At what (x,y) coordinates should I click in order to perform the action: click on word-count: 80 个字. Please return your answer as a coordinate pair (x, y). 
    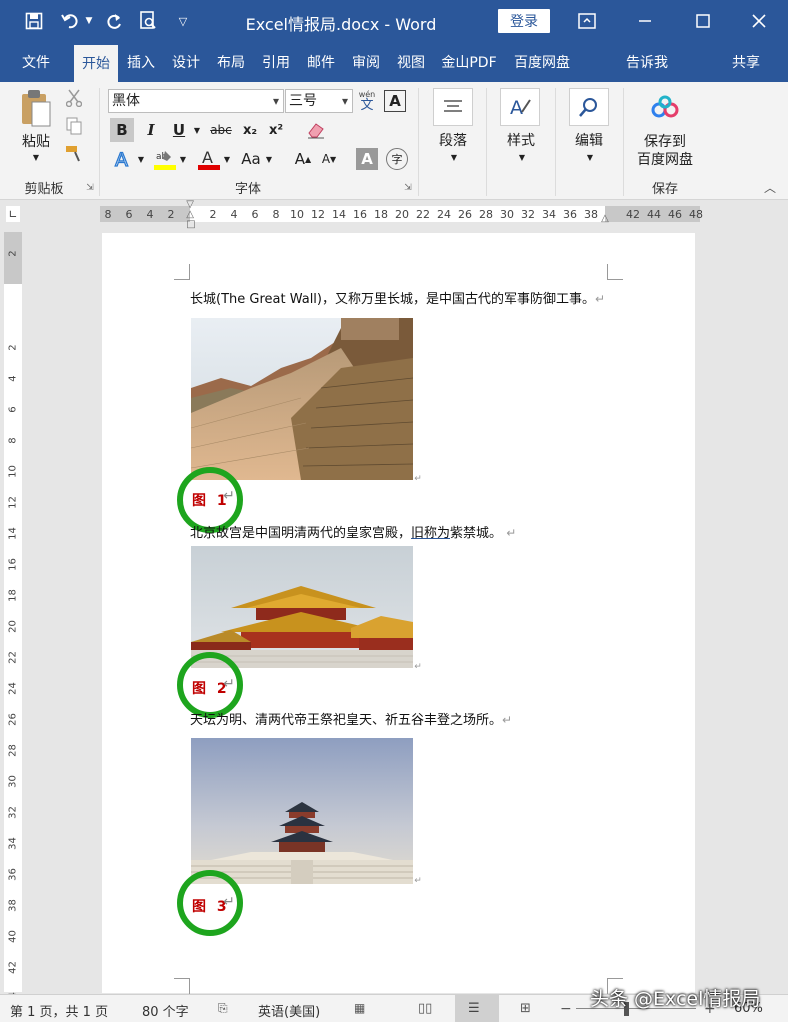
    Looking at the image, I should click on (165, 1010).